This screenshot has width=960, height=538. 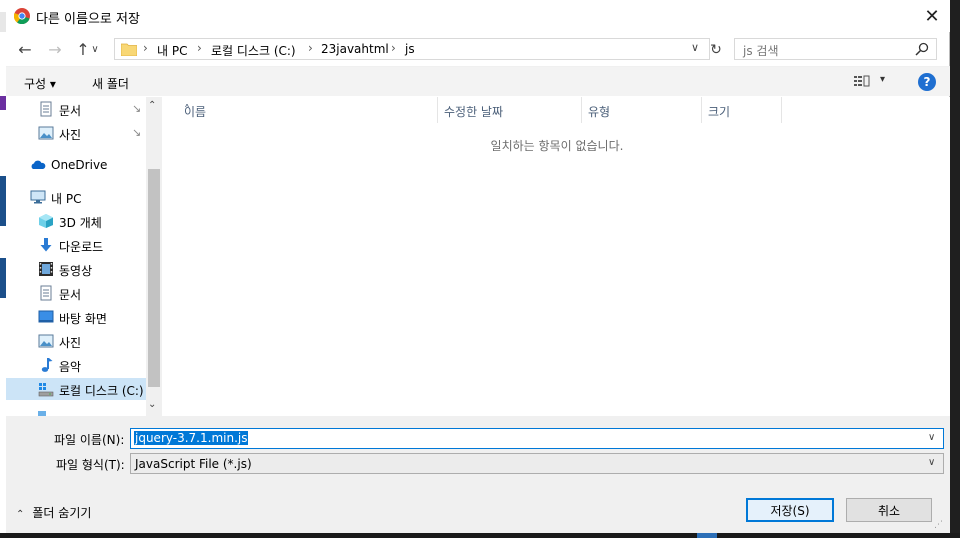 I want to click on breadcrumb-folder: 23javahtml, so click(x=355, y=49).